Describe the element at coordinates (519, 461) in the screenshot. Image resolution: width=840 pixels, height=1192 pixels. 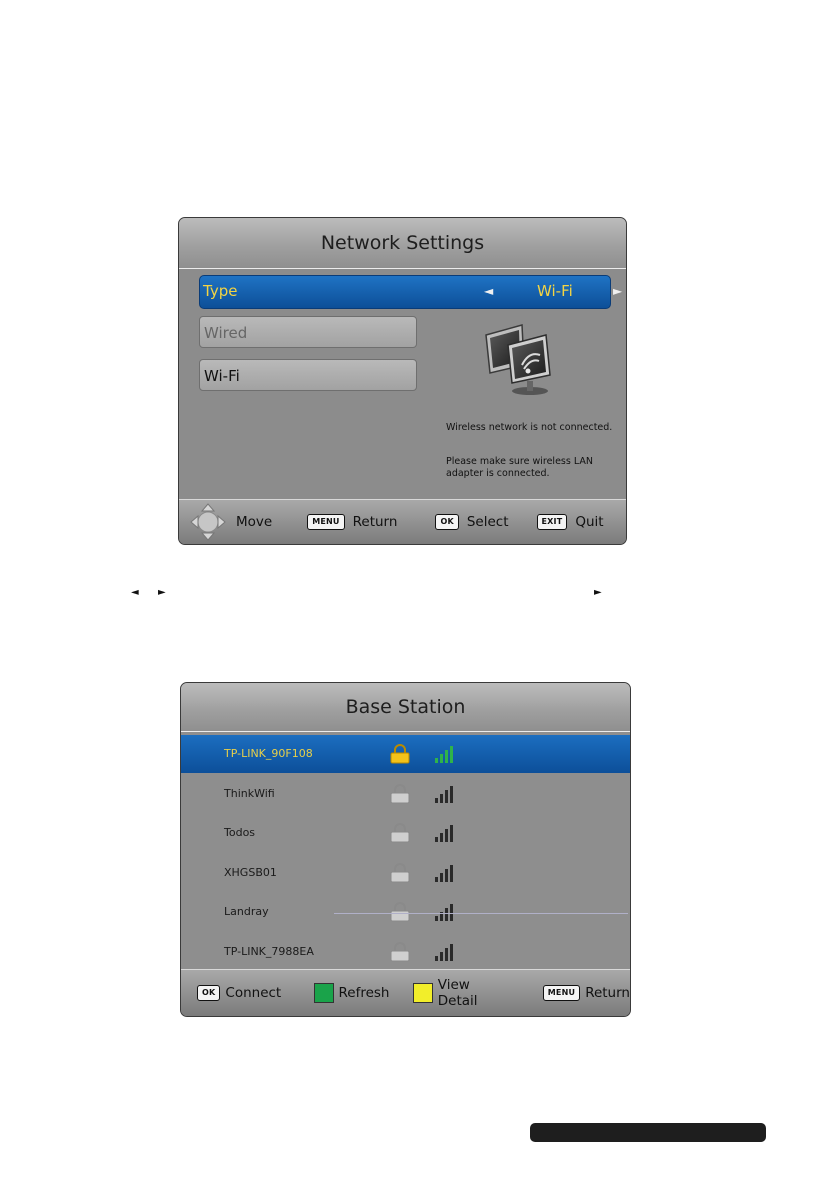
I see `hint-line-1: Please make sure wireless LAN` at that location.